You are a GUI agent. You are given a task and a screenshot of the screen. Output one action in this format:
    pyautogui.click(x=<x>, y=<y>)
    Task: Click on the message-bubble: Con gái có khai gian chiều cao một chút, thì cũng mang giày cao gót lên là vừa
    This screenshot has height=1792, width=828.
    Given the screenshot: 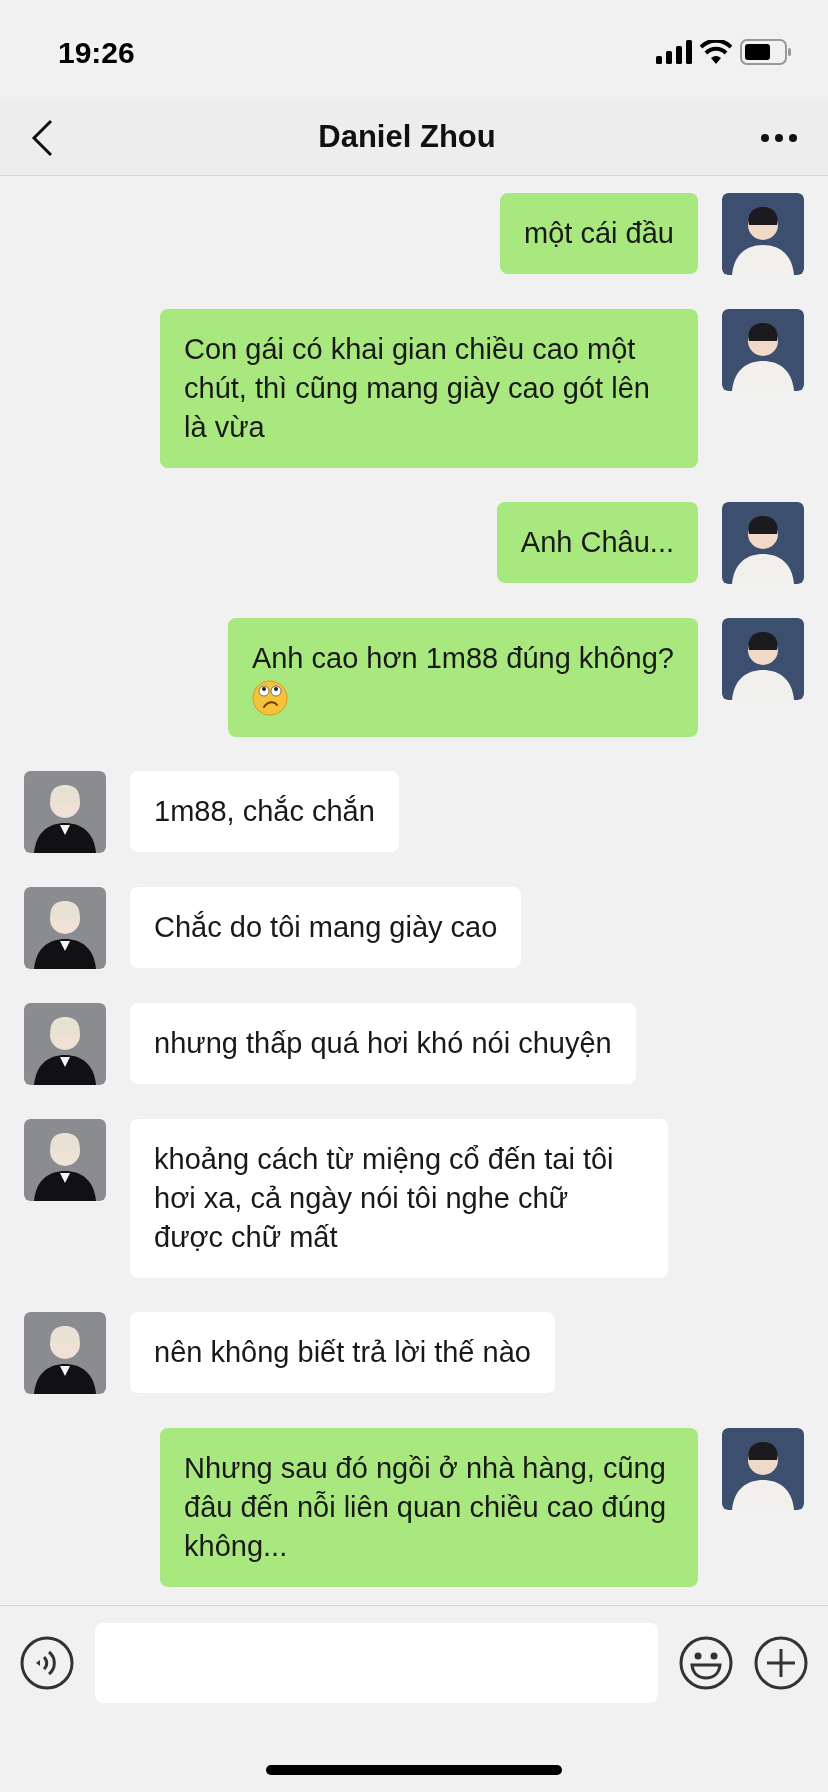 What is the action you would take?
    pyautogui.click(x=429, y=388)
    